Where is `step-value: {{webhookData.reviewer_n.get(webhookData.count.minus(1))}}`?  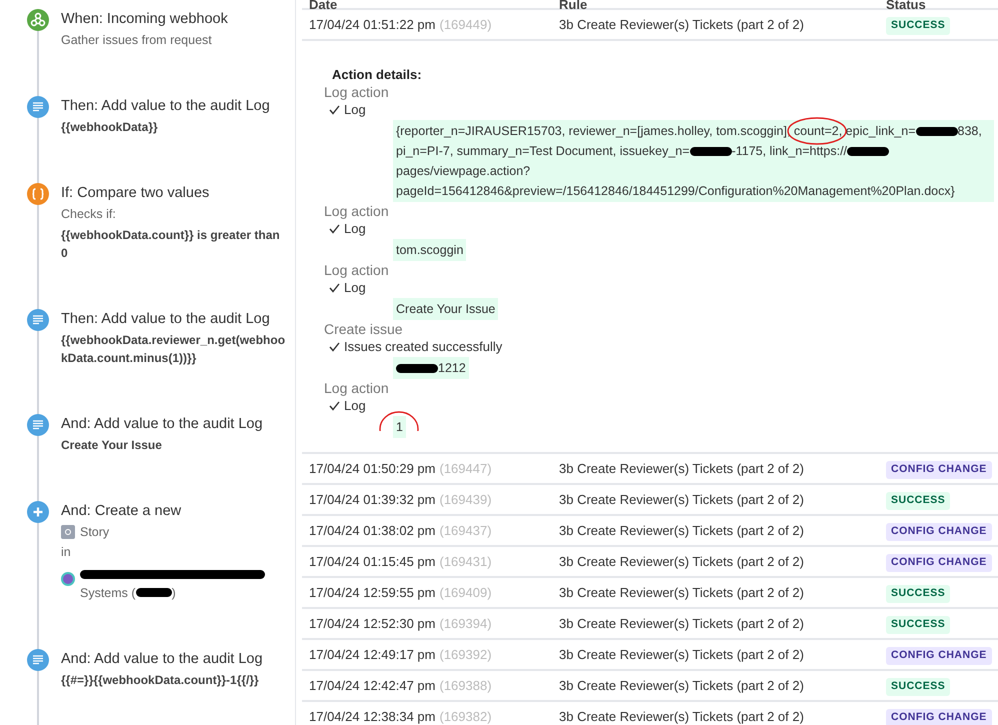
step-value: {{webhookData.reviewer_n.get(webhookData.count.minus(1))}} is located at coordinates (173, 349).